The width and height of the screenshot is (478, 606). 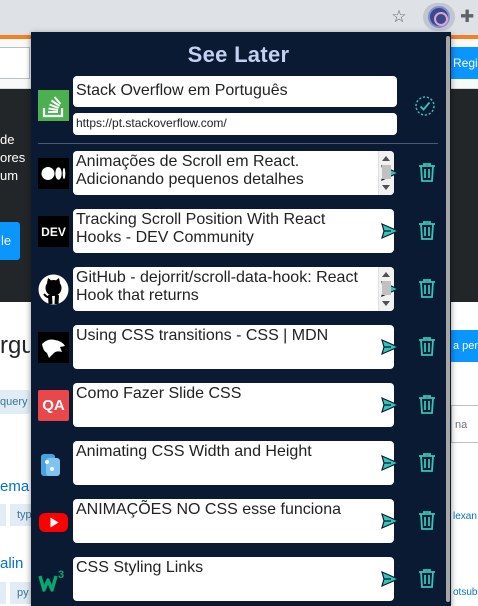 I want to click on stackoverflow-icon, so click(x=53, y=105).